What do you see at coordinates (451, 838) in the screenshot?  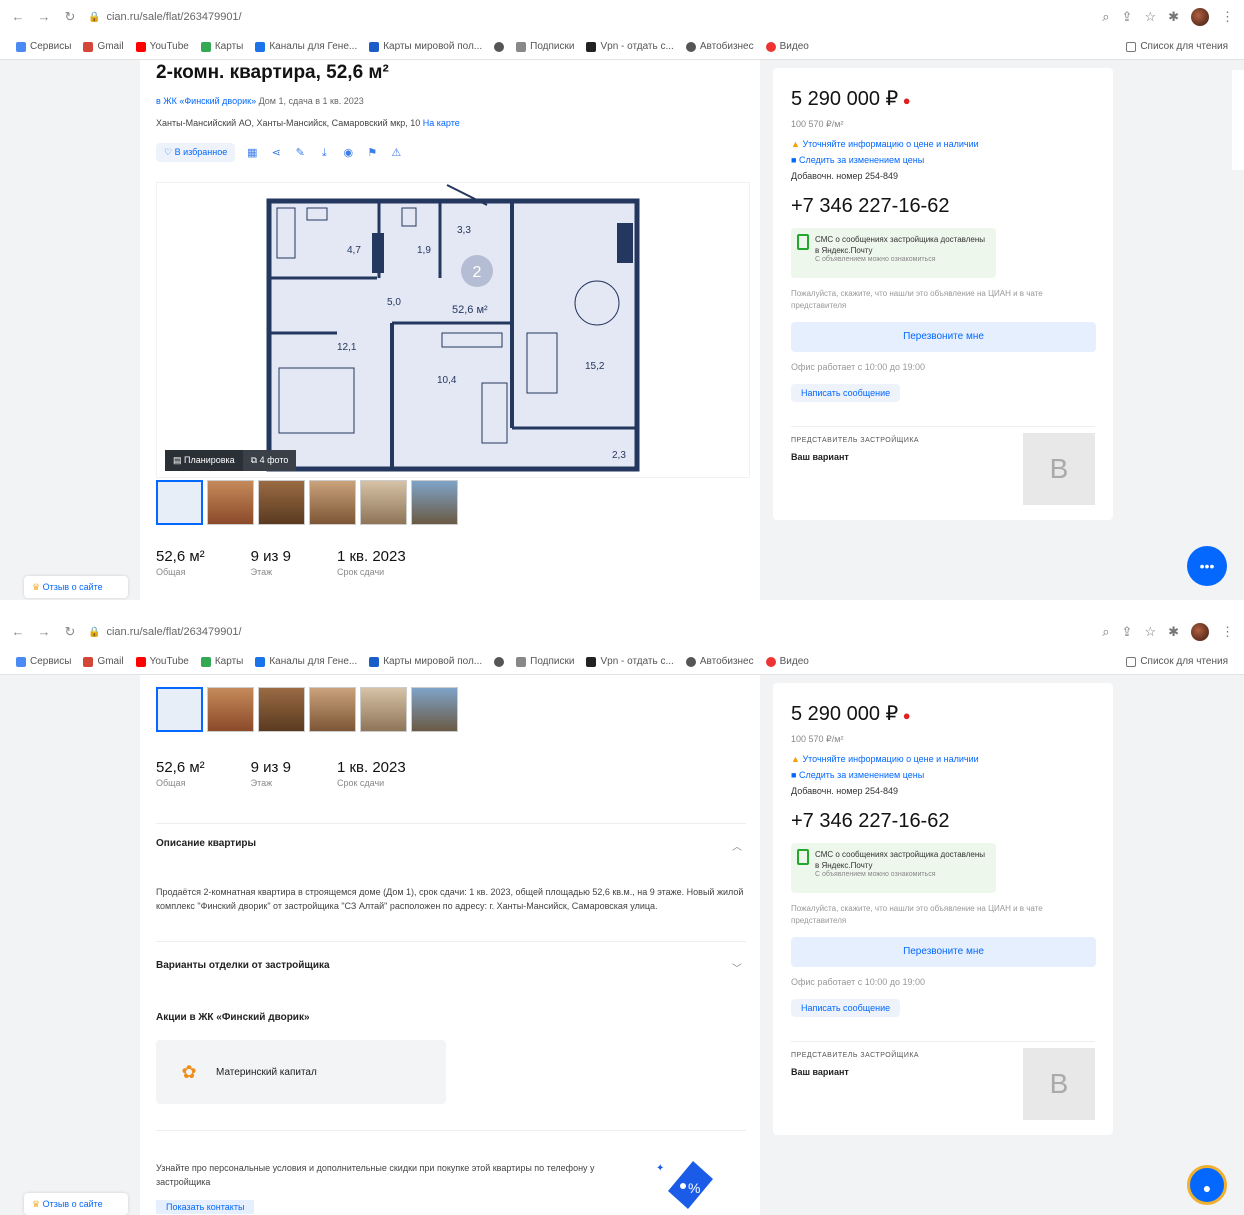 I see `description-header: Описание квартиры ︿` at bounding box center [451, 838].